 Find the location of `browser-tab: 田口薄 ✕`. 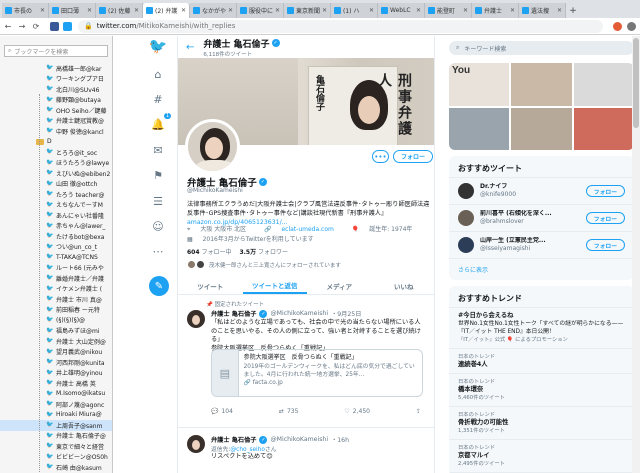

browser-tab: 田口薄 ✕ is located at coordinates (72, 10).